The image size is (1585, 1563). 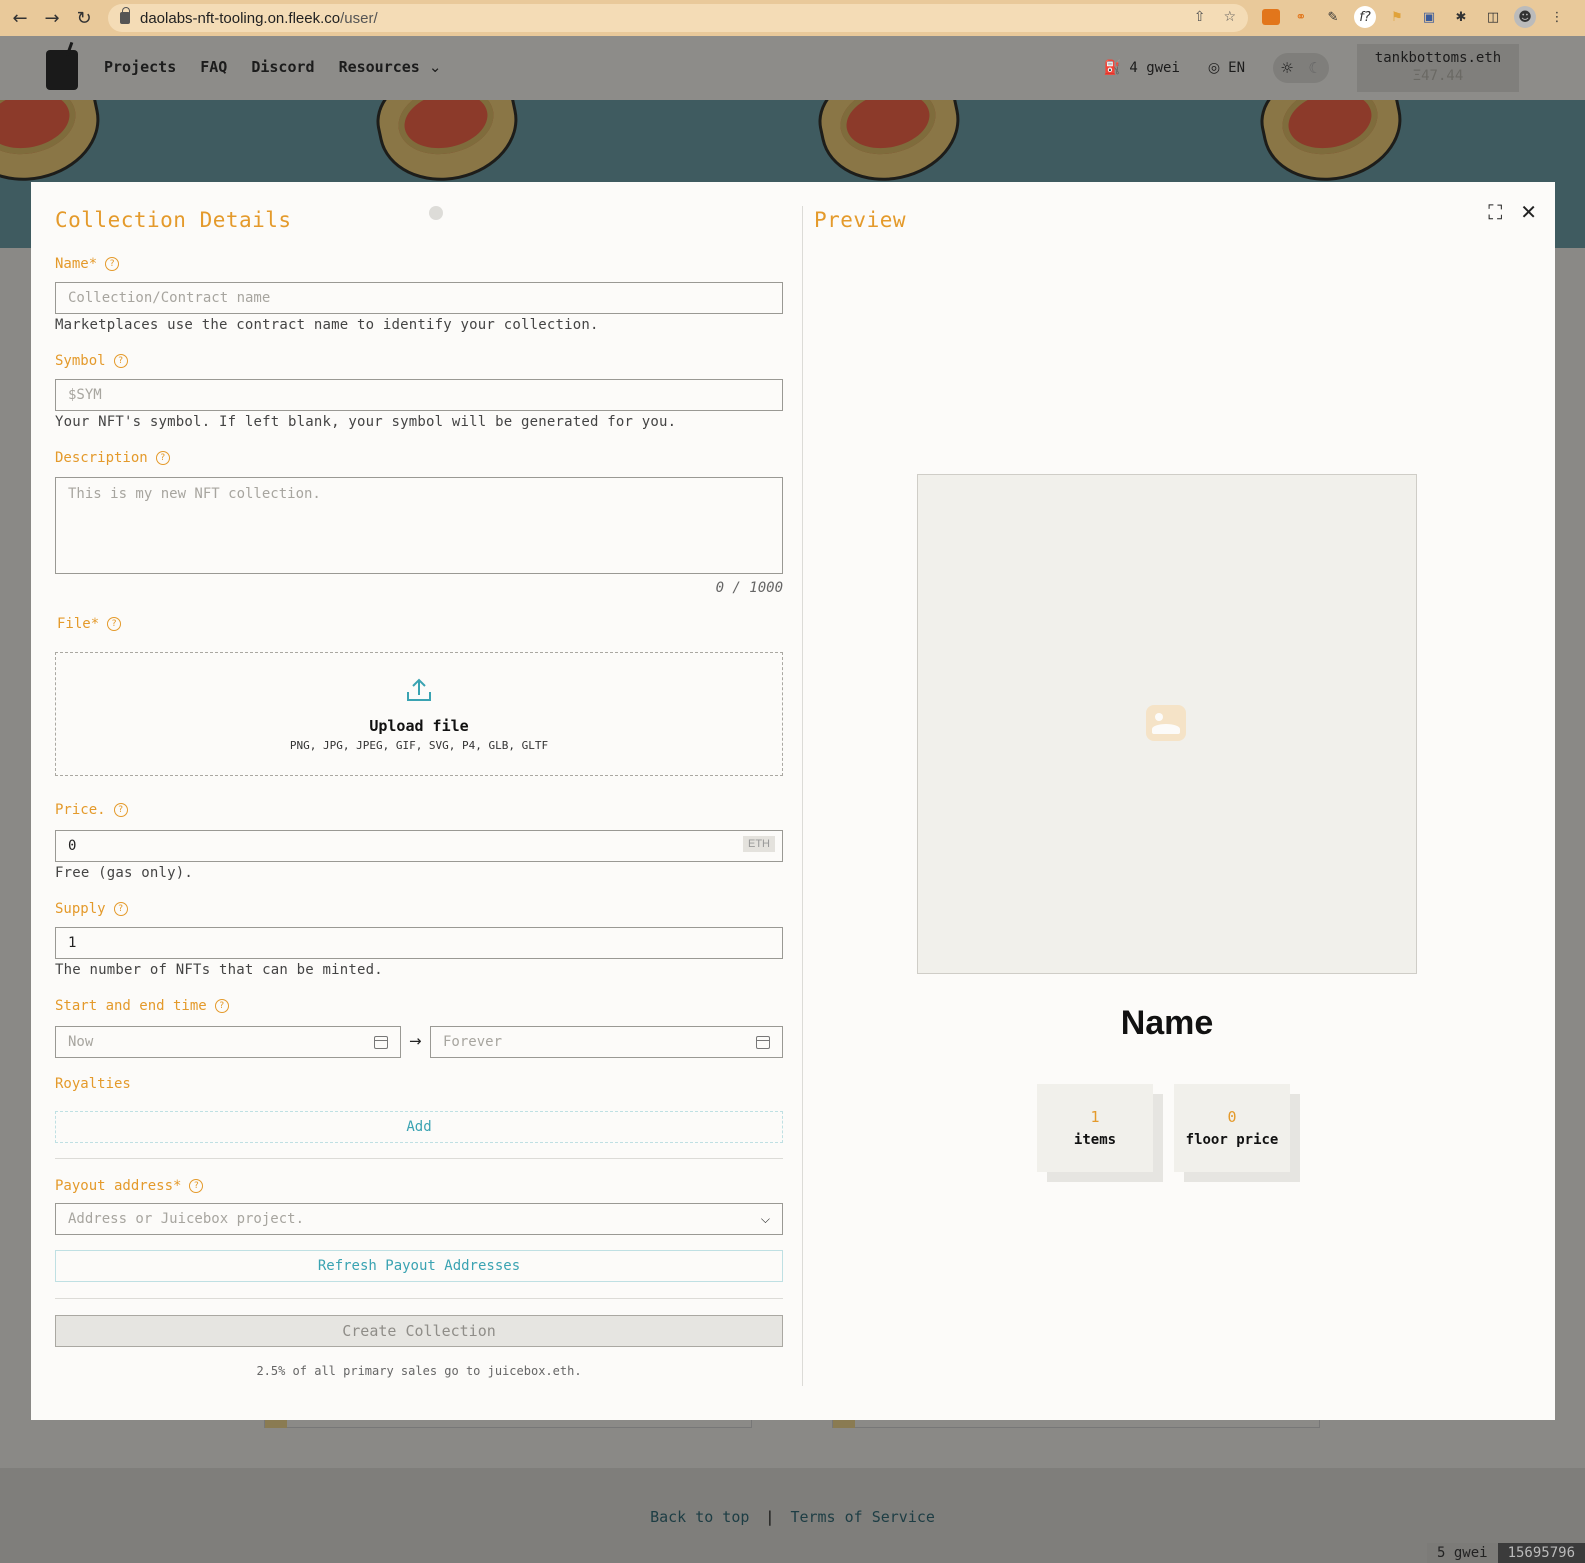 What do you see at coordinates (415, 1041) in the screenshot?
I see `arrow-right-icon: →` at bounding box center [415, 1041].